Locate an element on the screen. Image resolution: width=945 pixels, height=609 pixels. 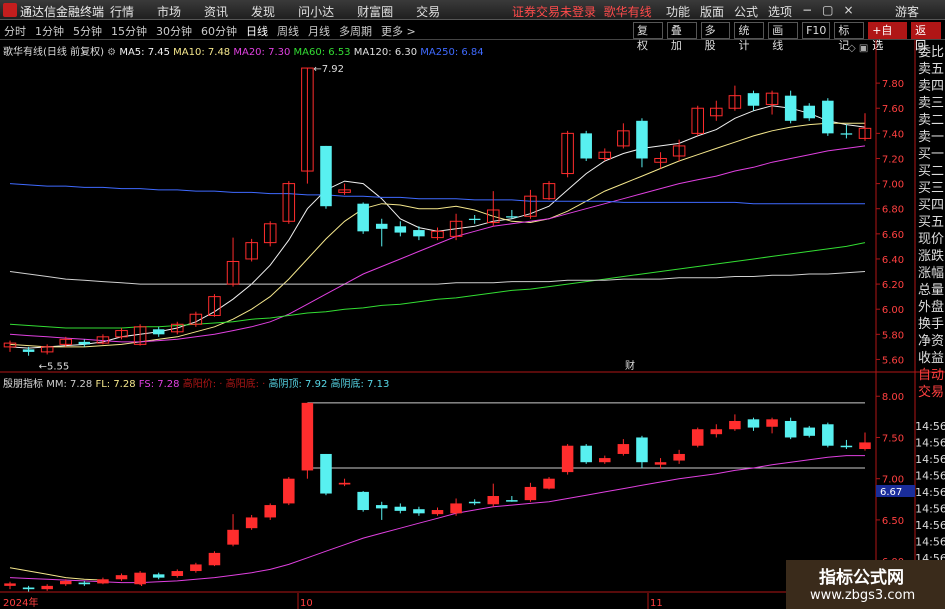
side-label-11: 现价 is located at coordinates (931, 239).